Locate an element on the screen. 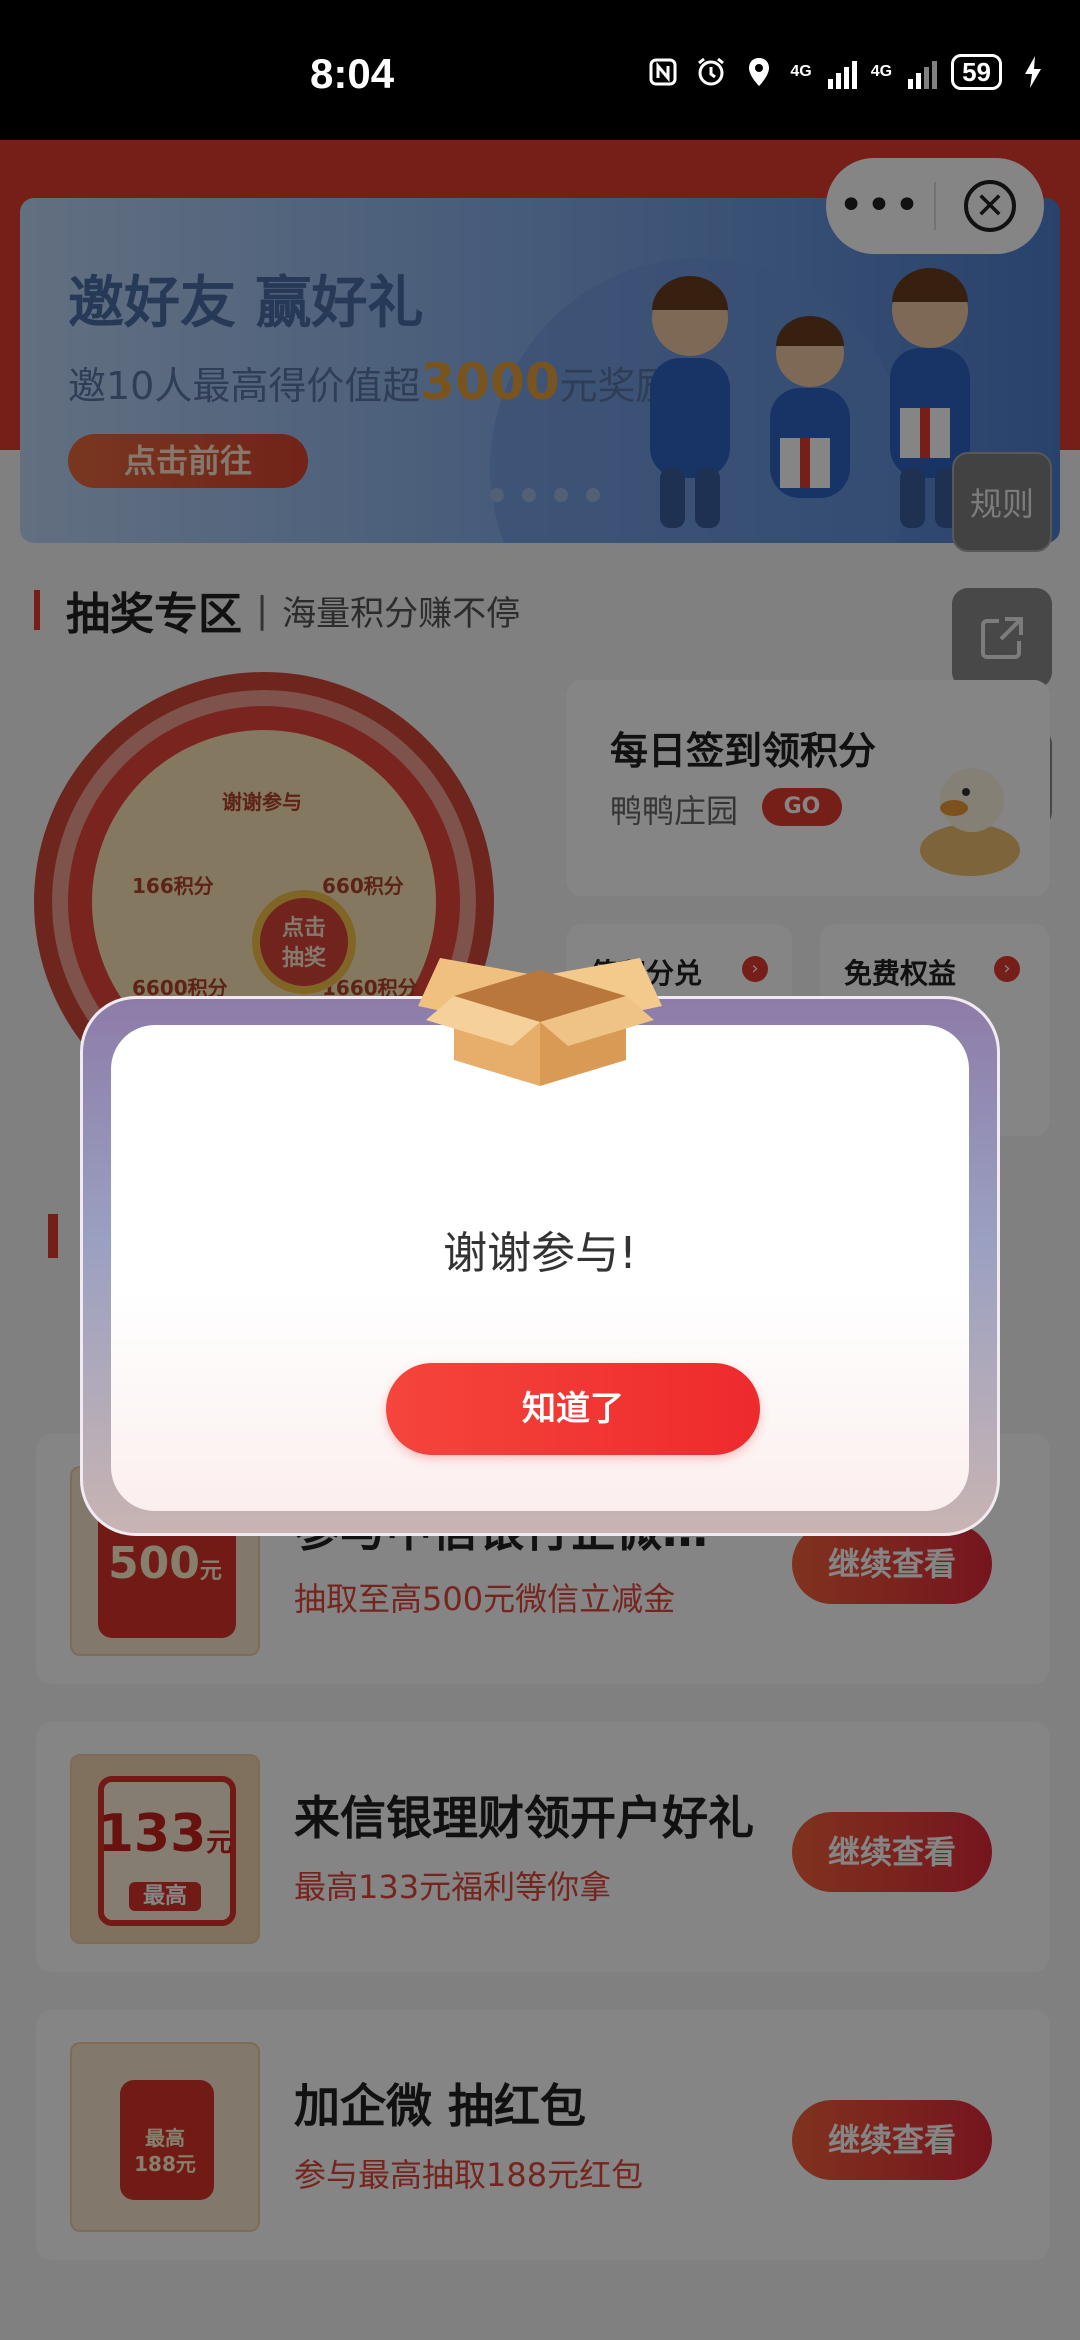 This screenshot has width=1080, height=2340. battery-level: 59 is located at coordinates (976, 72).